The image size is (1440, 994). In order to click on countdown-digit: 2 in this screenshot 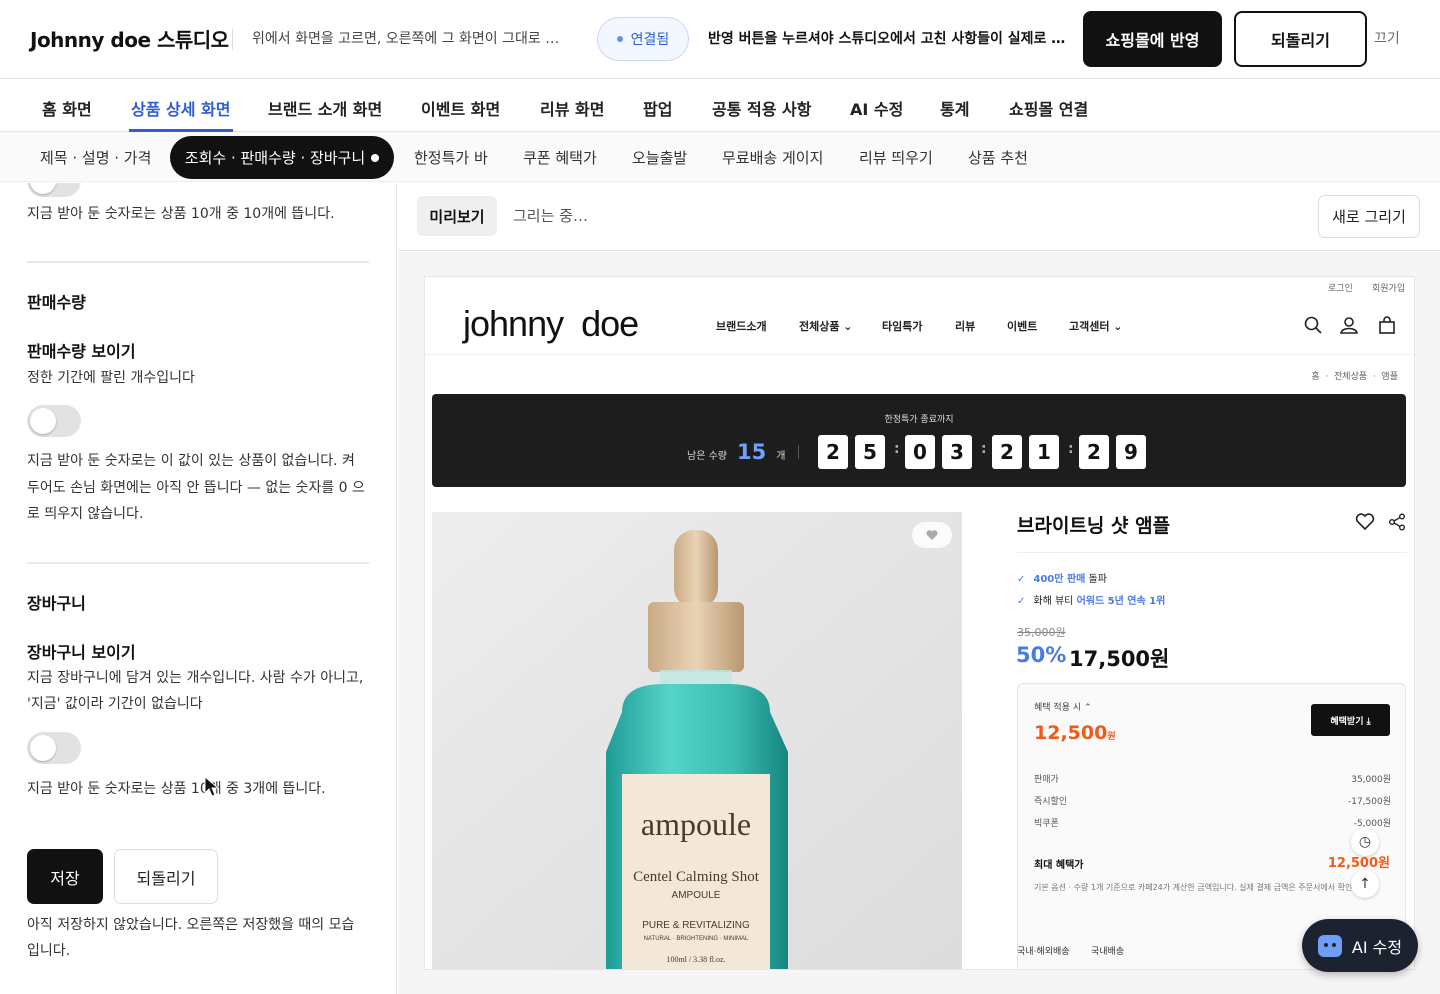, I will do `click(833, 452)`.